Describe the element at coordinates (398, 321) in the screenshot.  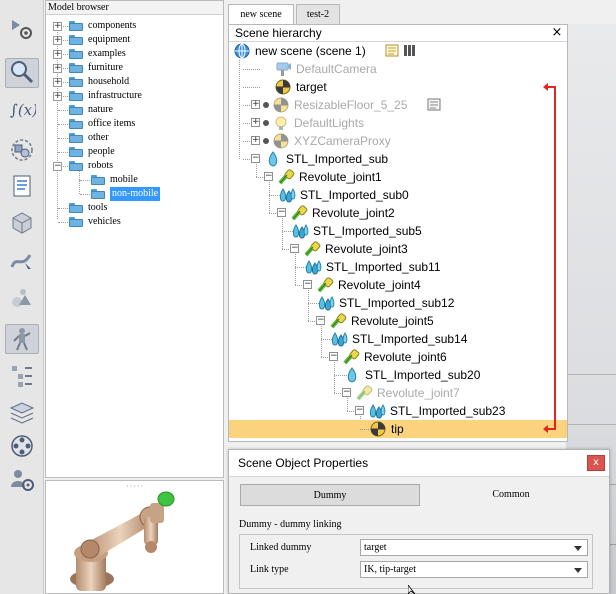
I see `hierarchy-row: − Revolute_joint5` at that location.